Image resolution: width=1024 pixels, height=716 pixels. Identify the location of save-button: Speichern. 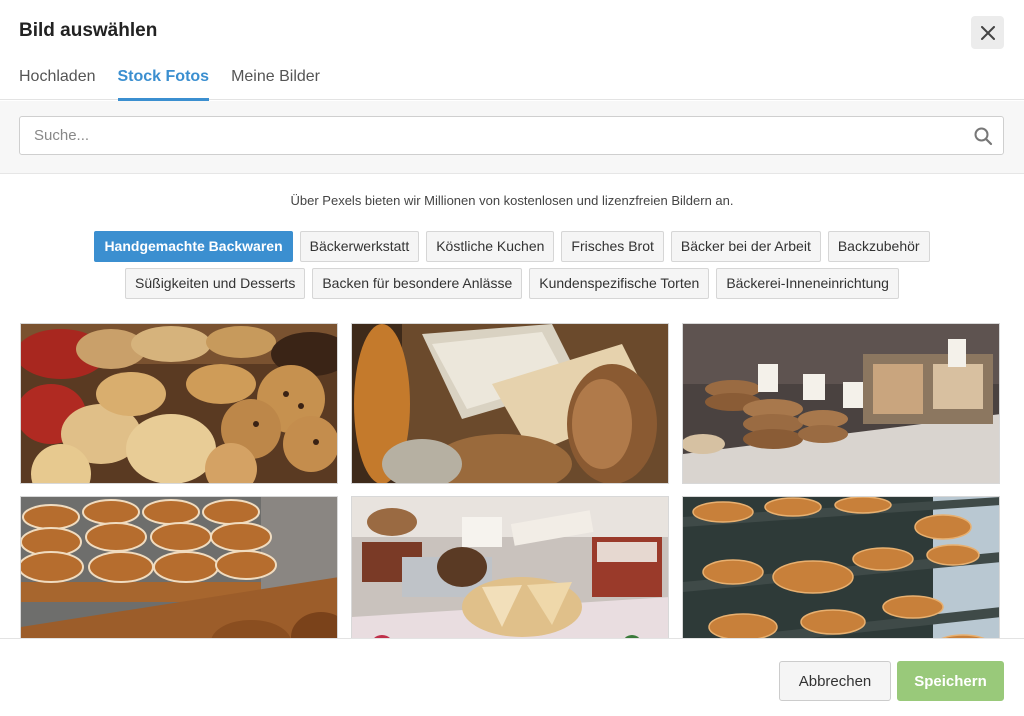
(950, 681).